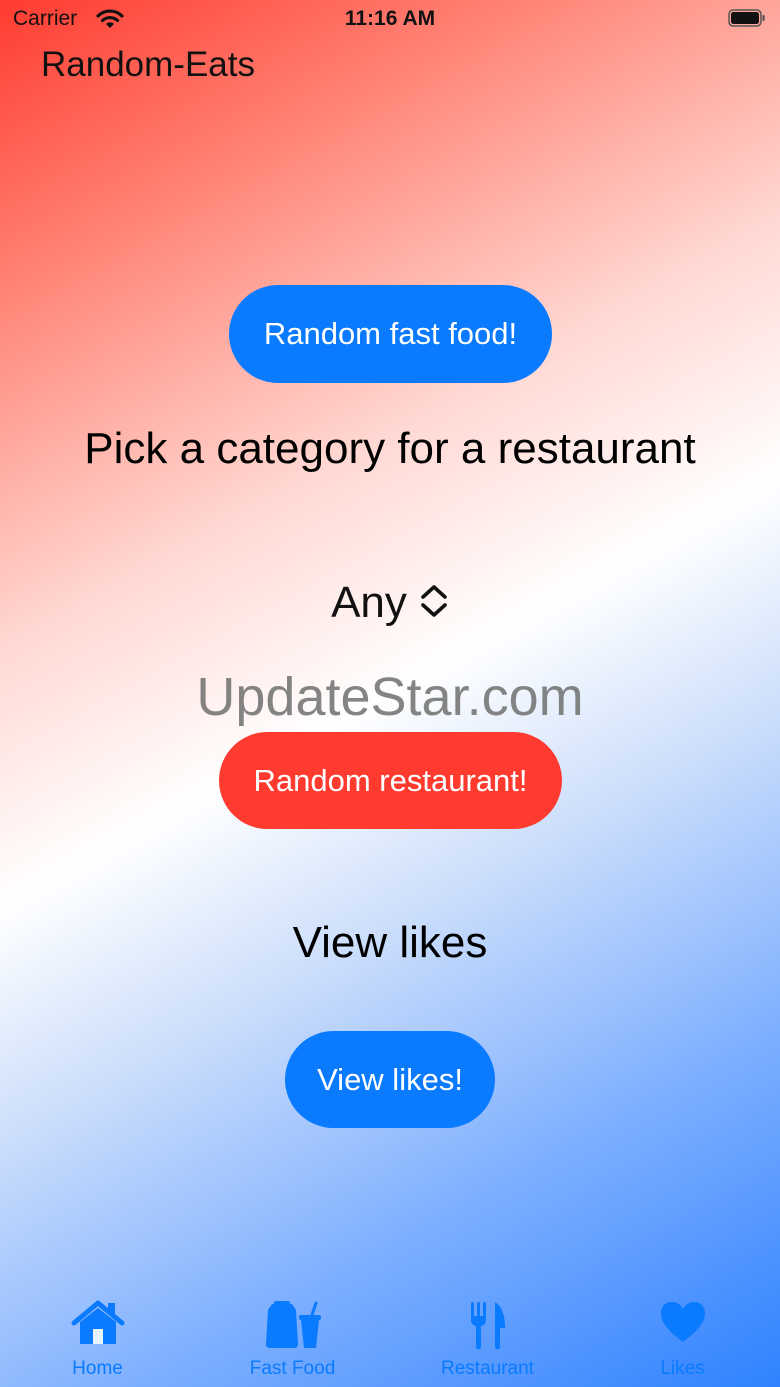 Image resolution: width=780 pixels, height=1387 pixels. I want to click on takeout-bag-icon, so click(293, 1324).